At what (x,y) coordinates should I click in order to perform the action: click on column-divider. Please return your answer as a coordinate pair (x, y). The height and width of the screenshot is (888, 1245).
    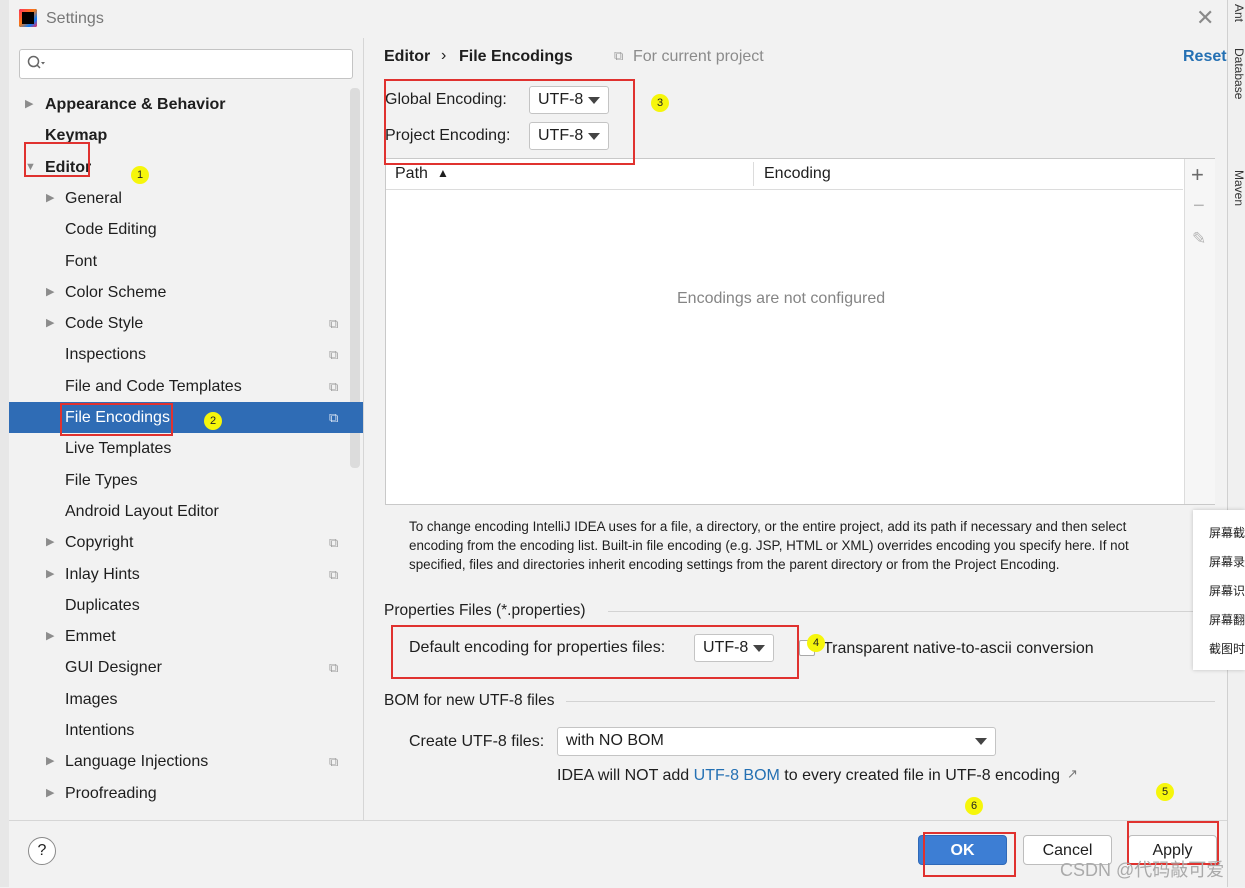
    Looking at the image, I should click on (753, 174).